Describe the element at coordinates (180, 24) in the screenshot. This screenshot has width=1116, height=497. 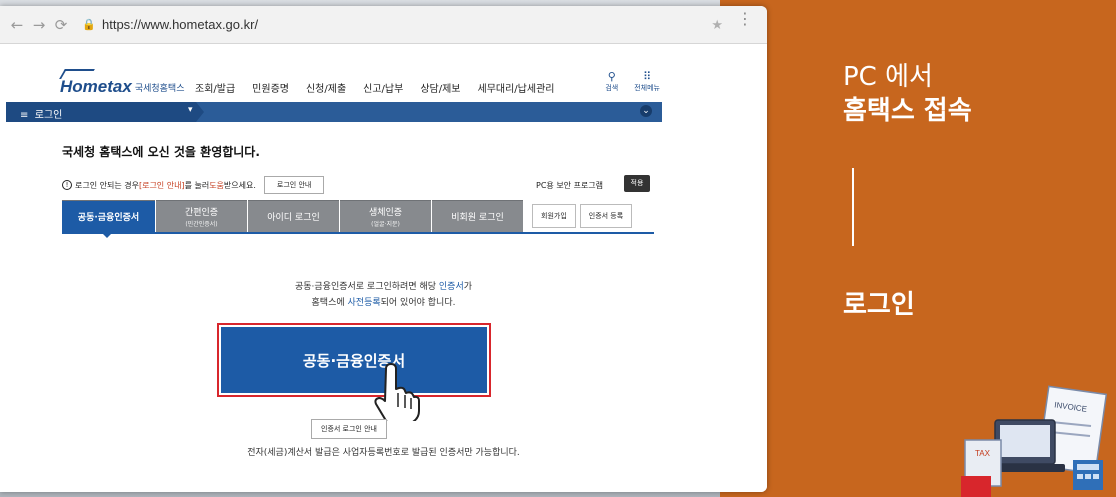
I see `url-text: https://www.hometax.go.kr/` at that location.